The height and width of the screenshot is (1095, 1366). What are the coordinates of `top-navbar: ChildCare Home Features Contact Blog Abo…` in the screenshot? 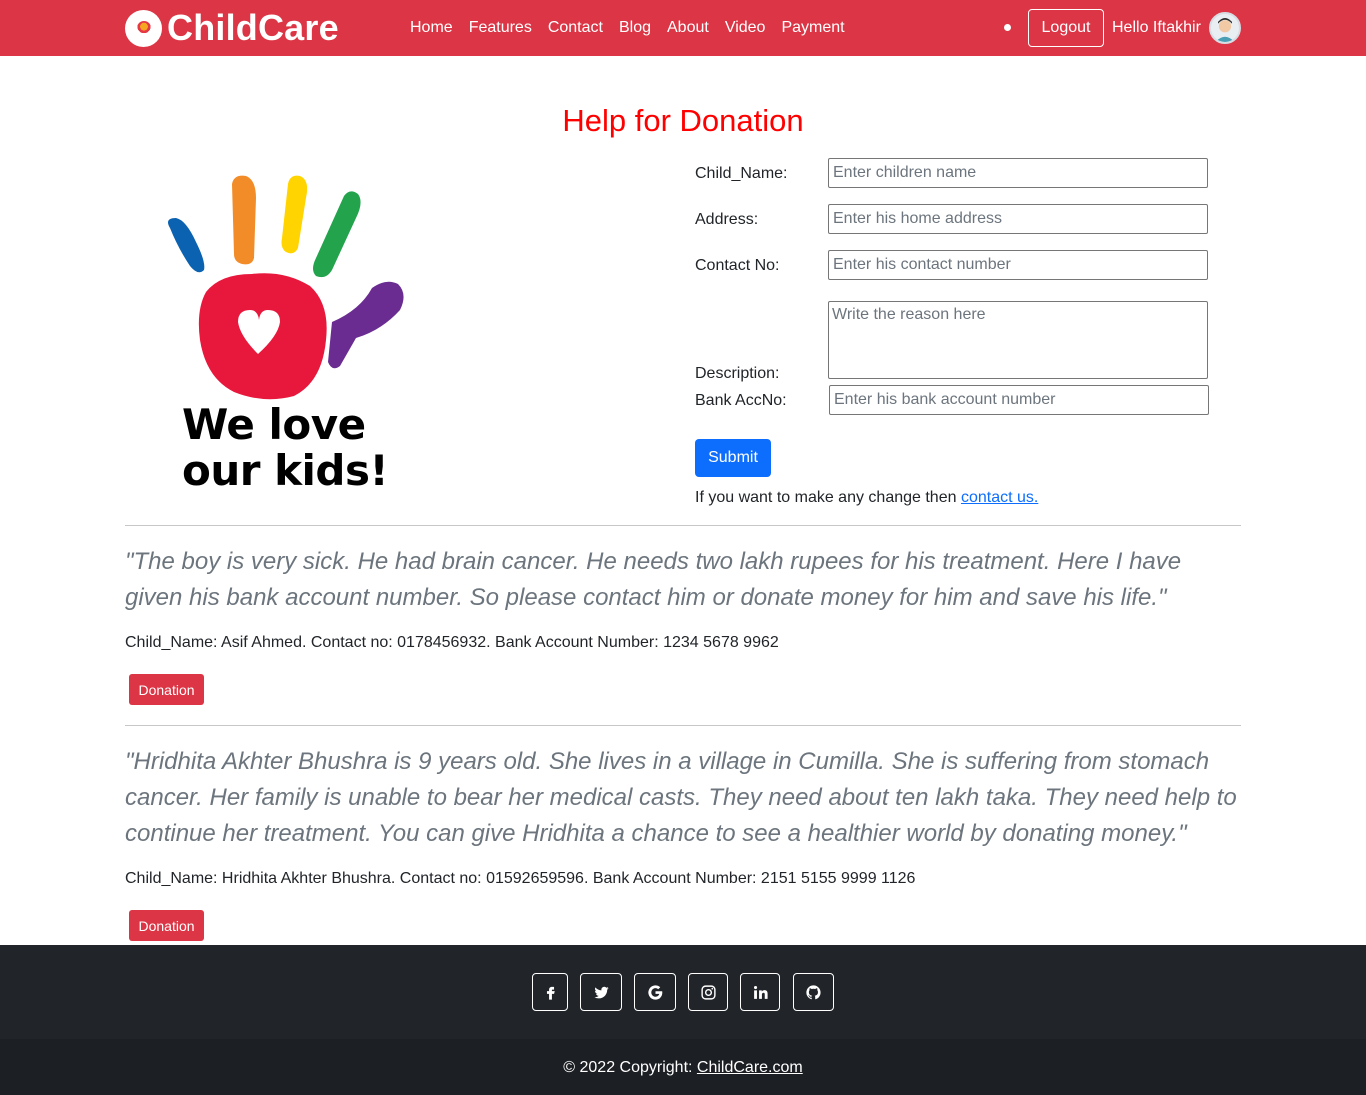 It's located at (683, 28).